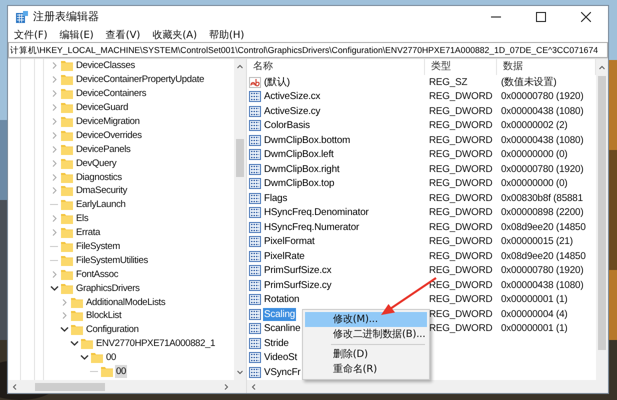  Describe the element at coordinates (307, 140) in the screenshot. I see `value-name: DwmClipBox.bottom` at that location.